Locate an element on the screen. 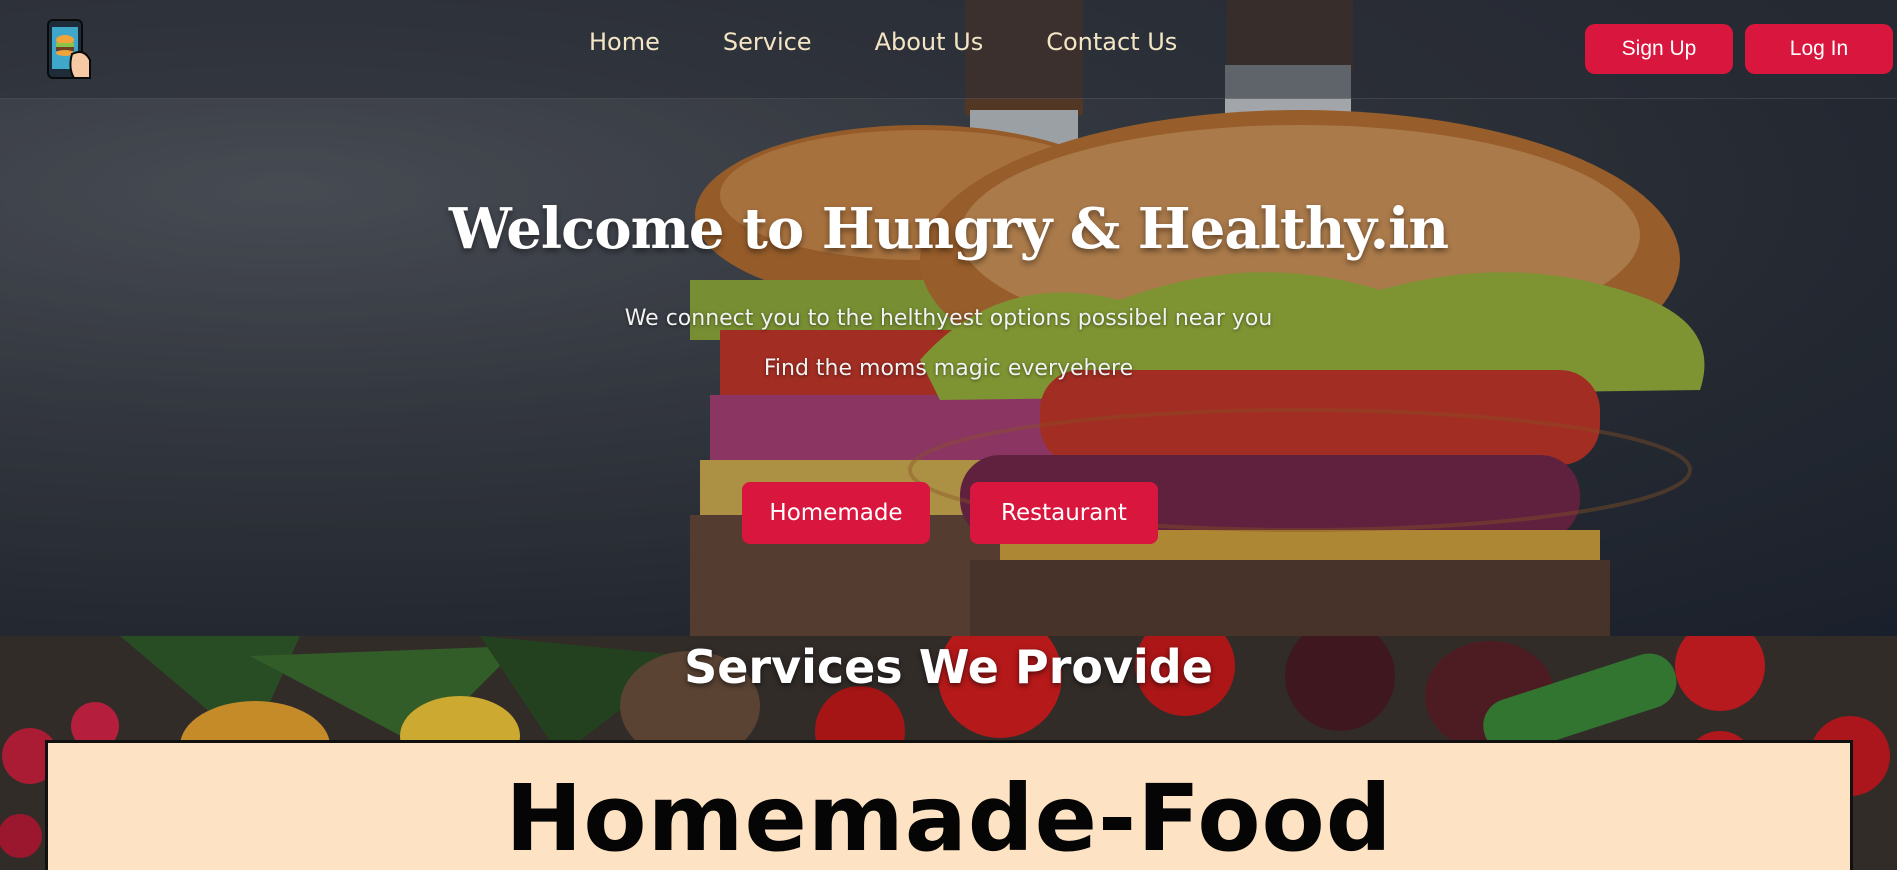  sign-up-button: Sign Up is located at coordinates (1659, 49).